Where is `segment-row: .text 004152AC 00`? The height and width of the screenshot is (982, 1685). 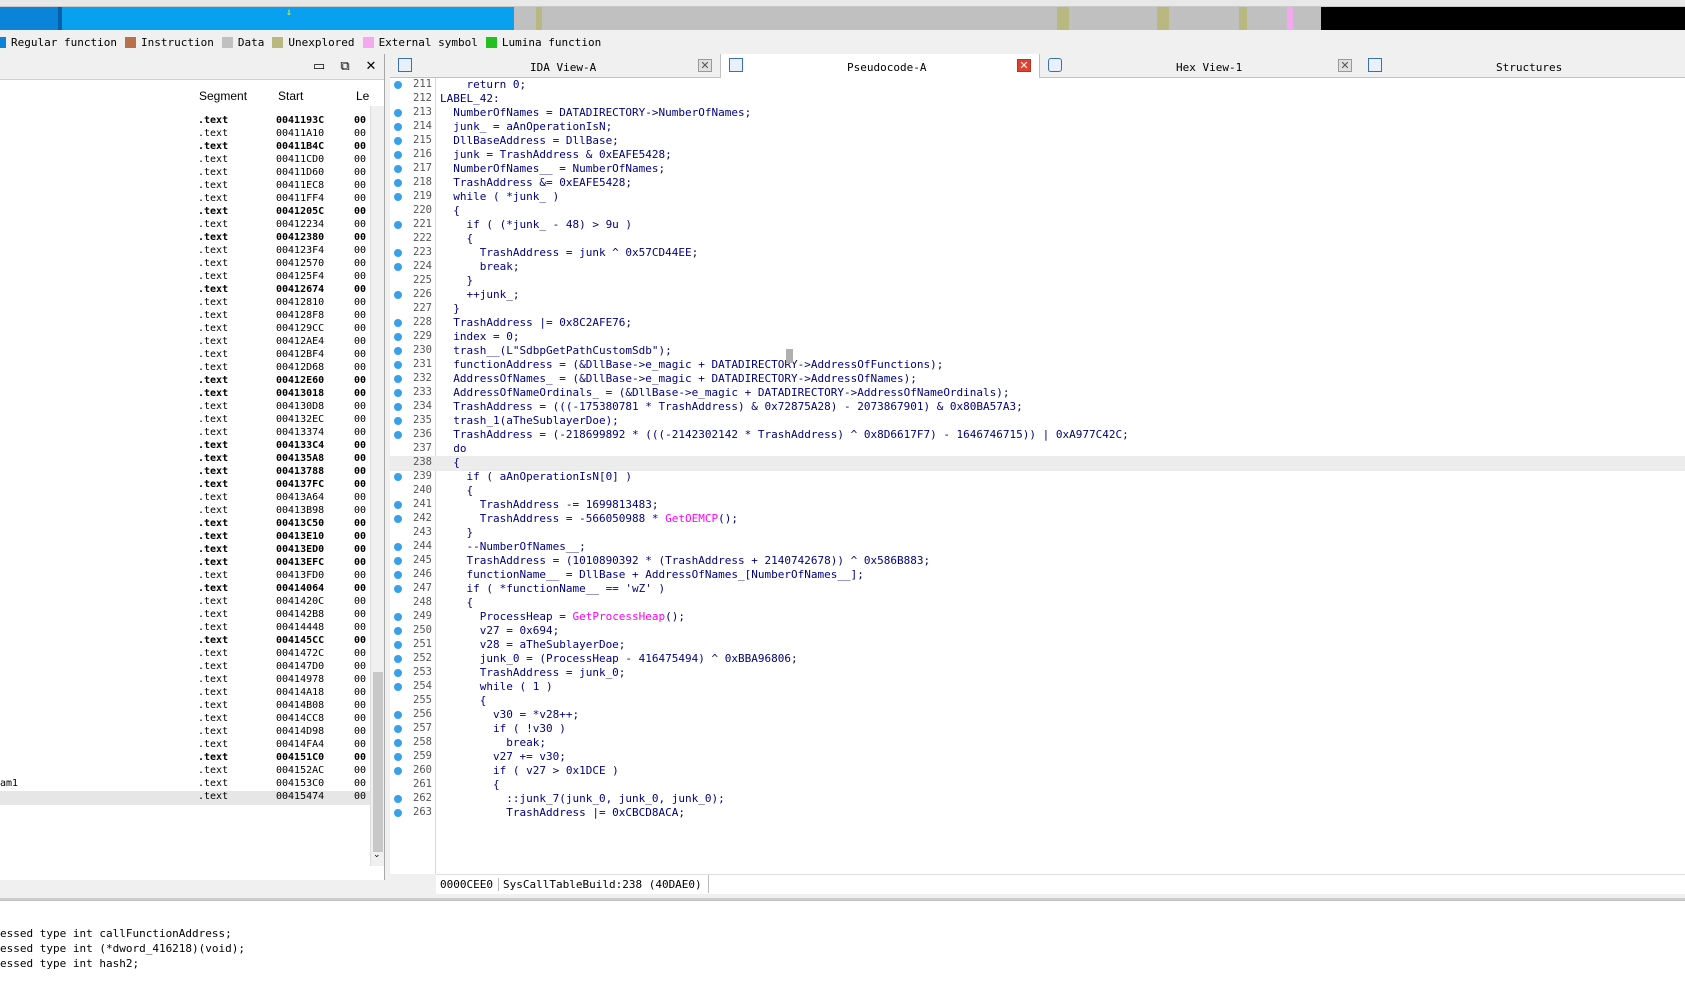 segment-row: .text 004152AC 00 is located at coordinates (185, 772).